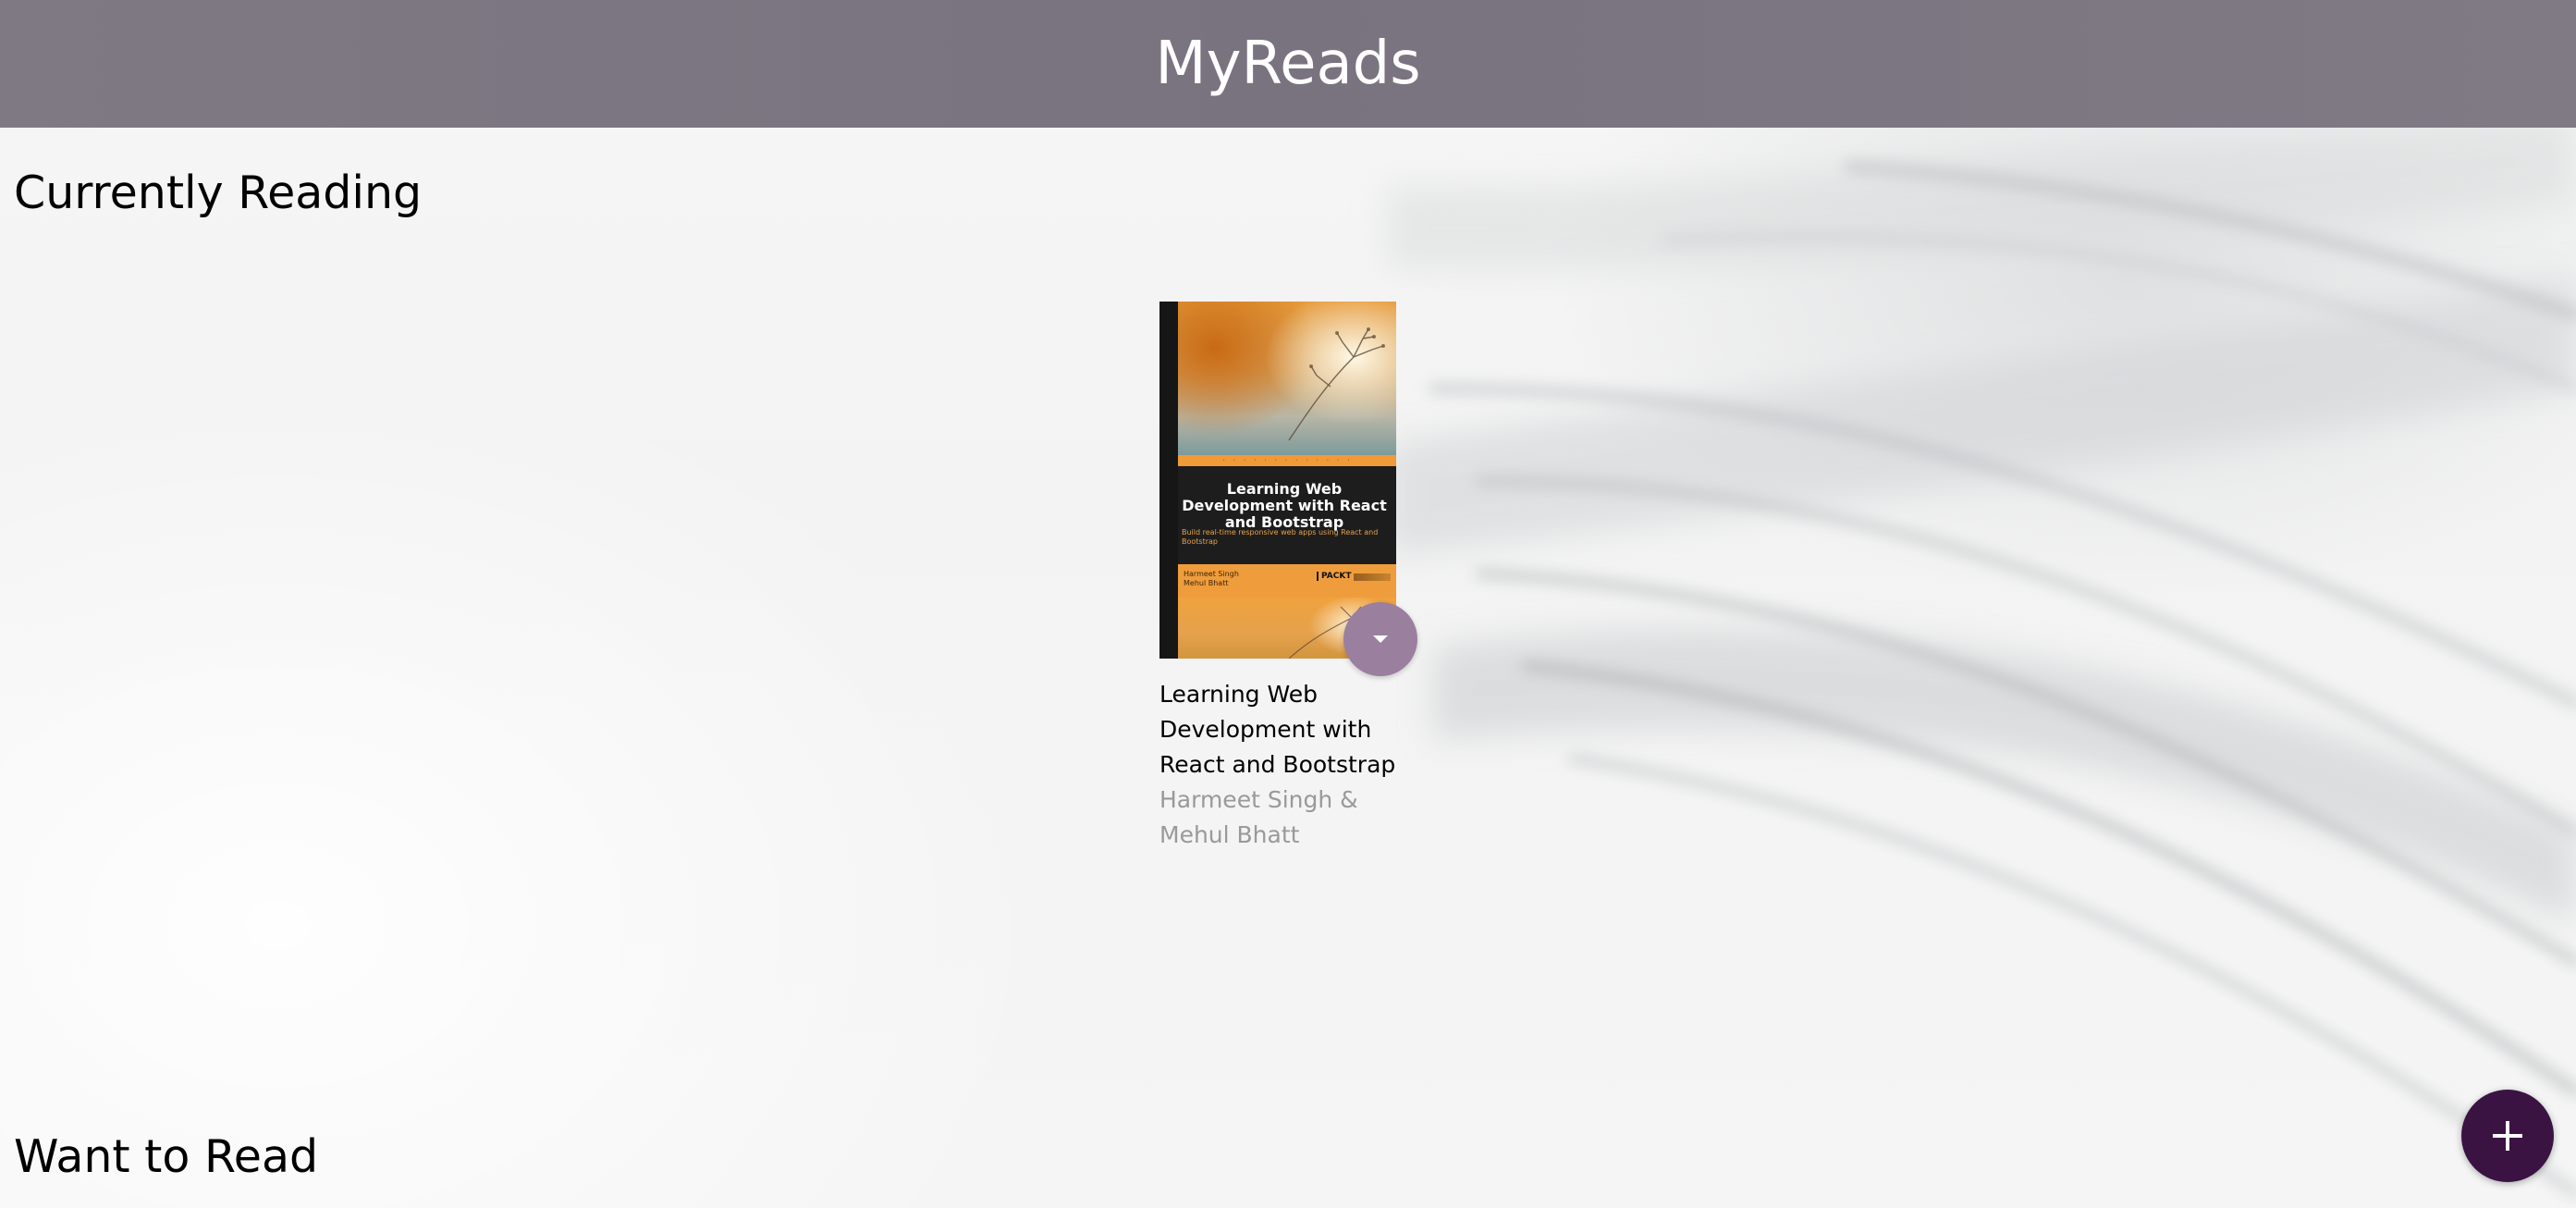 This screenshot has width=2576, height=1208. I want to click on shelf-title-currently-reading: Currently Reading, so click(218, 192).